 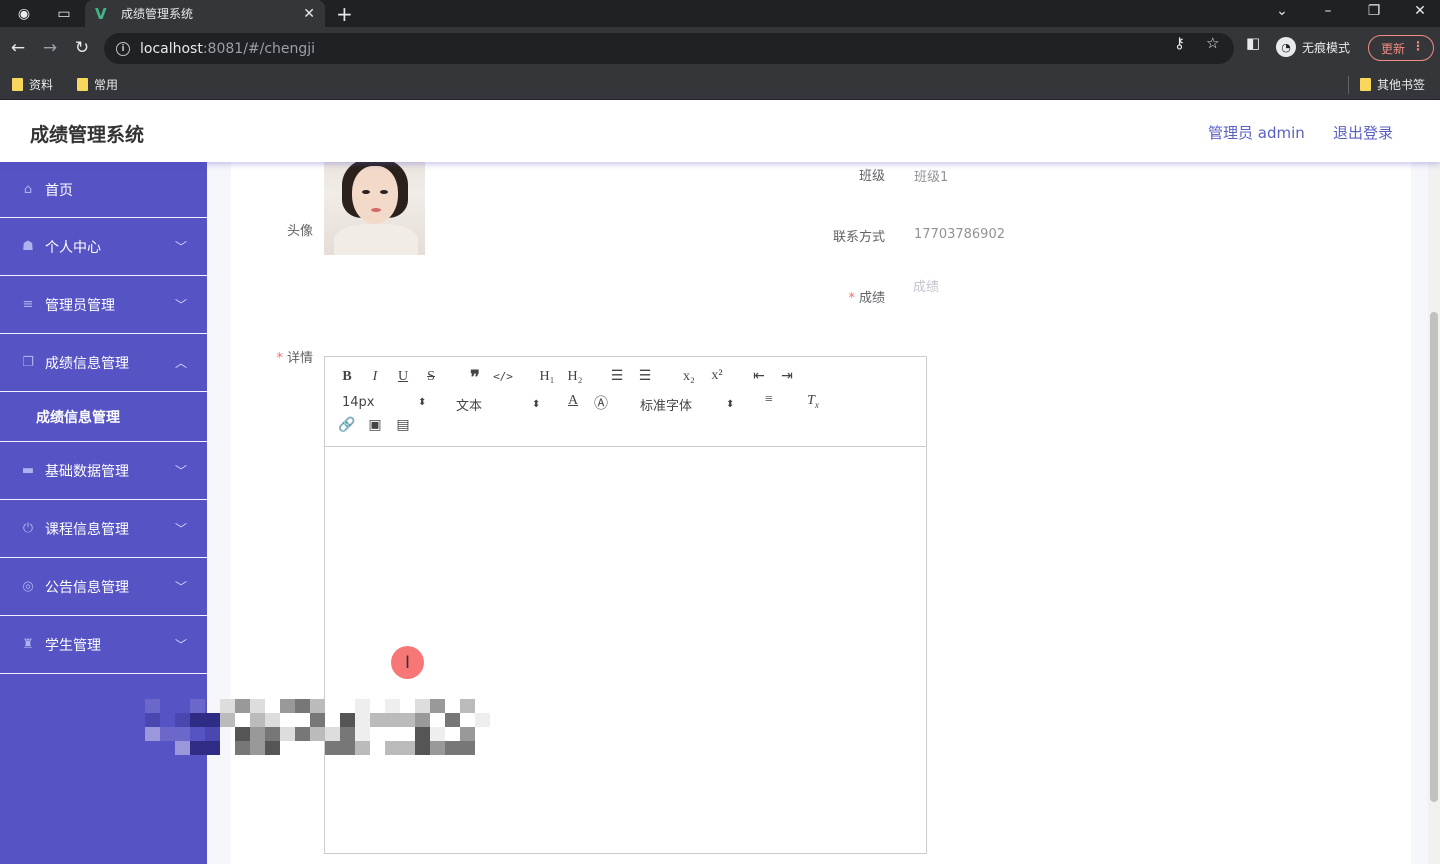 I want to click on heading-1-icon: H₁, so click(x=547, y=377).